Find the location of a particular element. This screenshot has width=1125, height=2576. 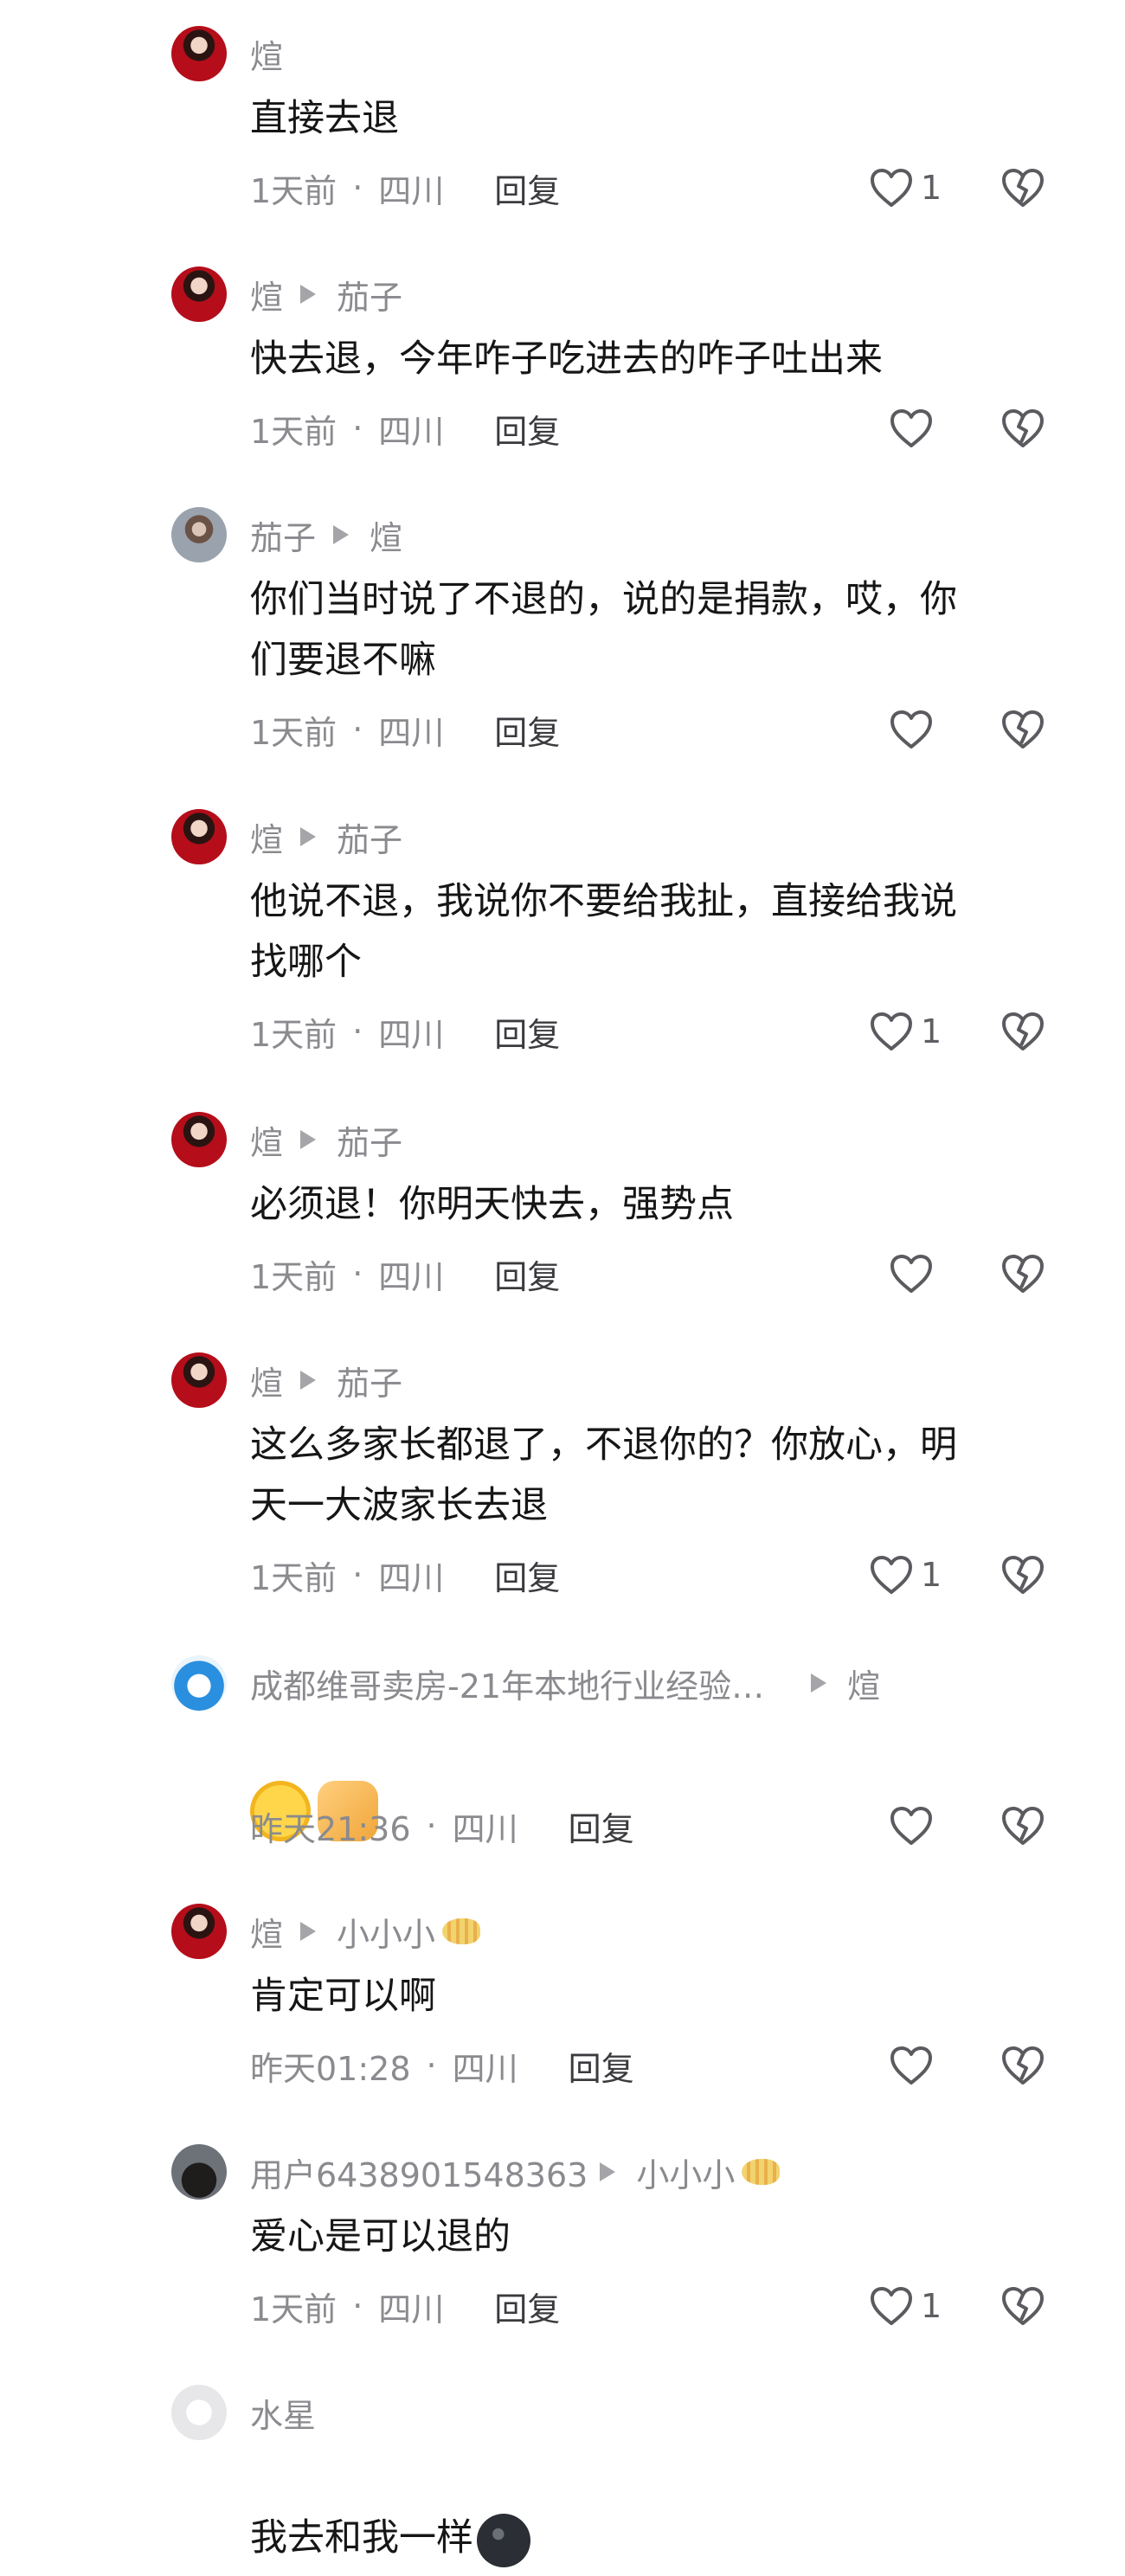

comment-text: 必须退！你明天快去，强势点 is located at coordinates (492, 1204).